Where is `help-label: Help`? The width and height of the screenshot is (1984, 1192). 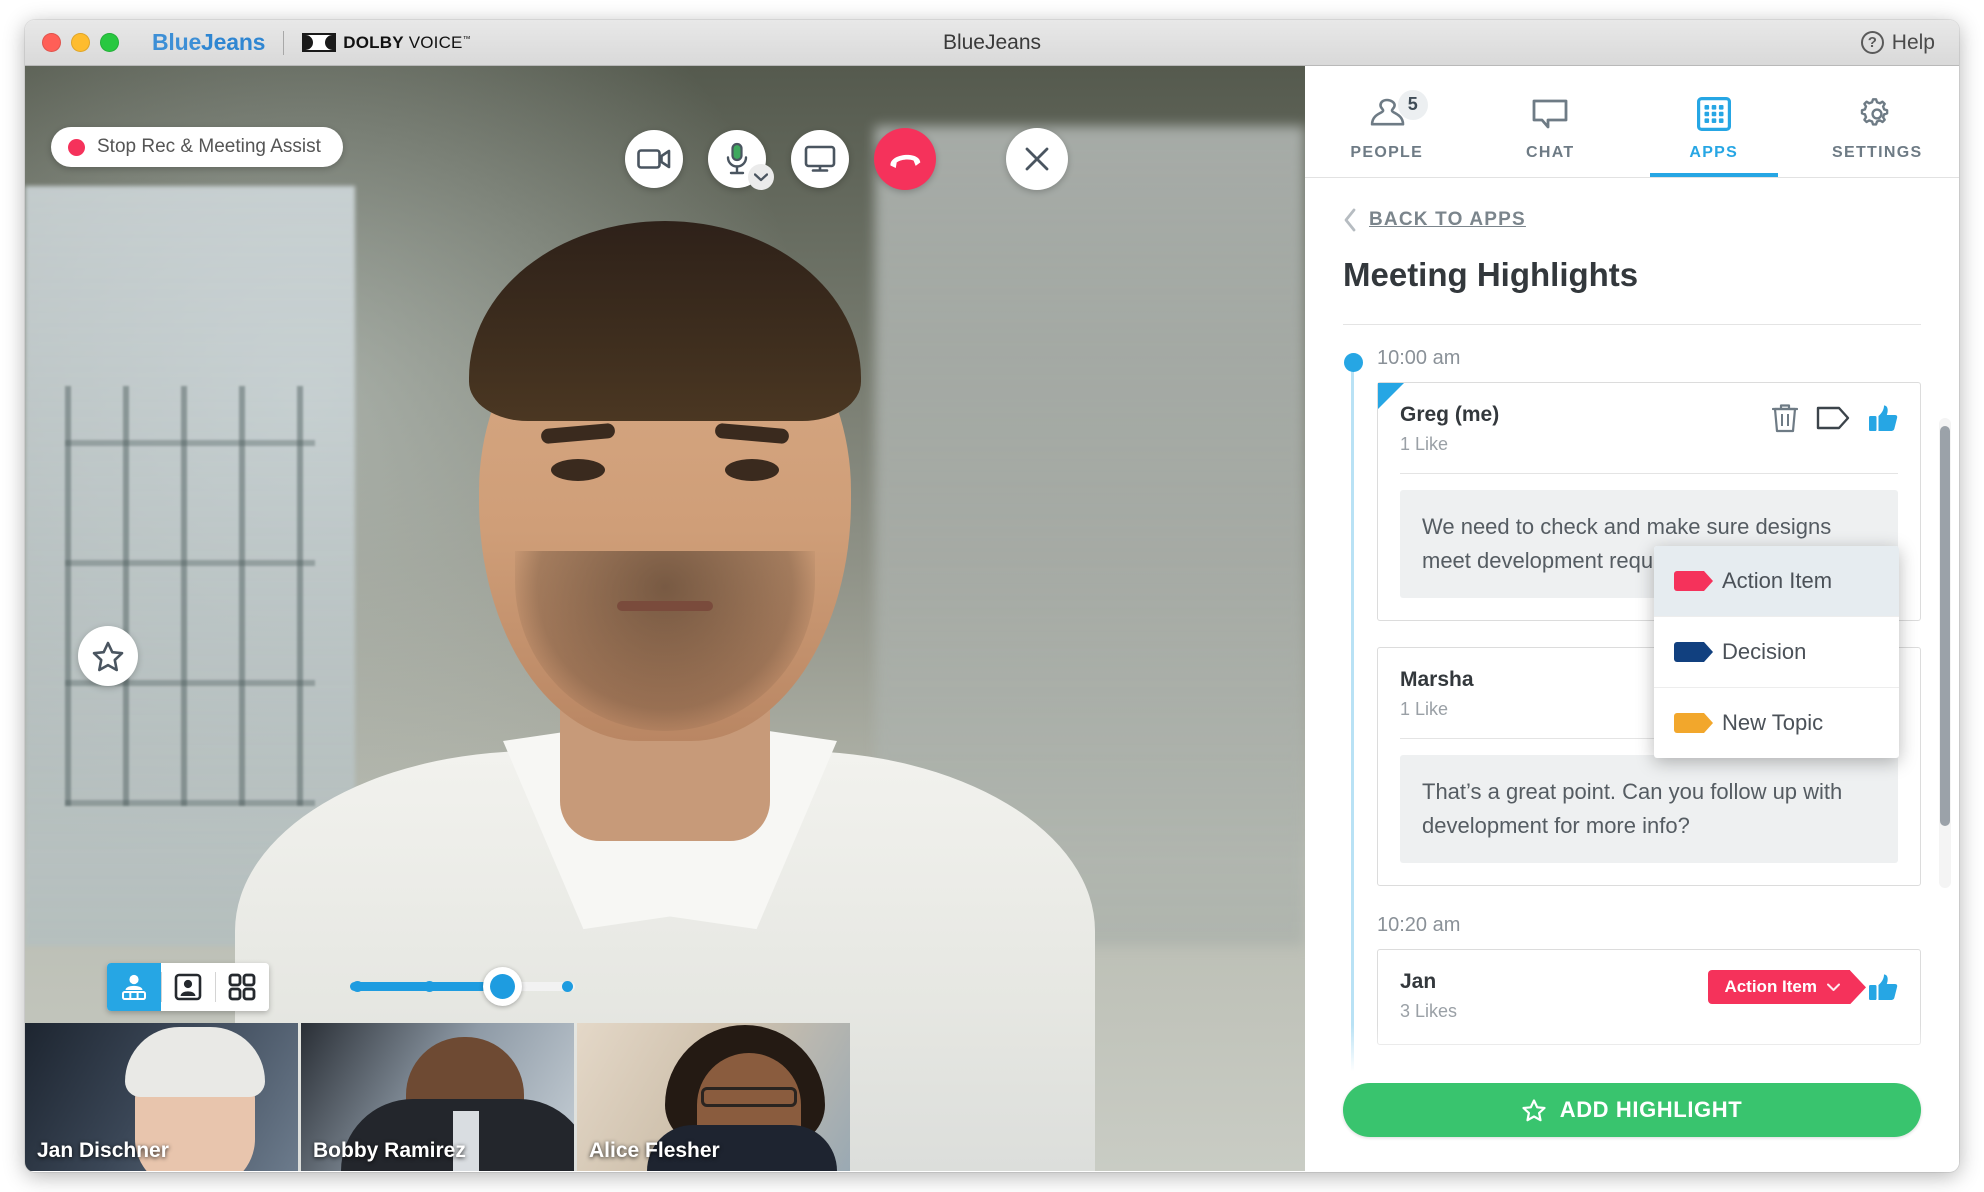
help-label: Help is located at coordinates (1913, 42).